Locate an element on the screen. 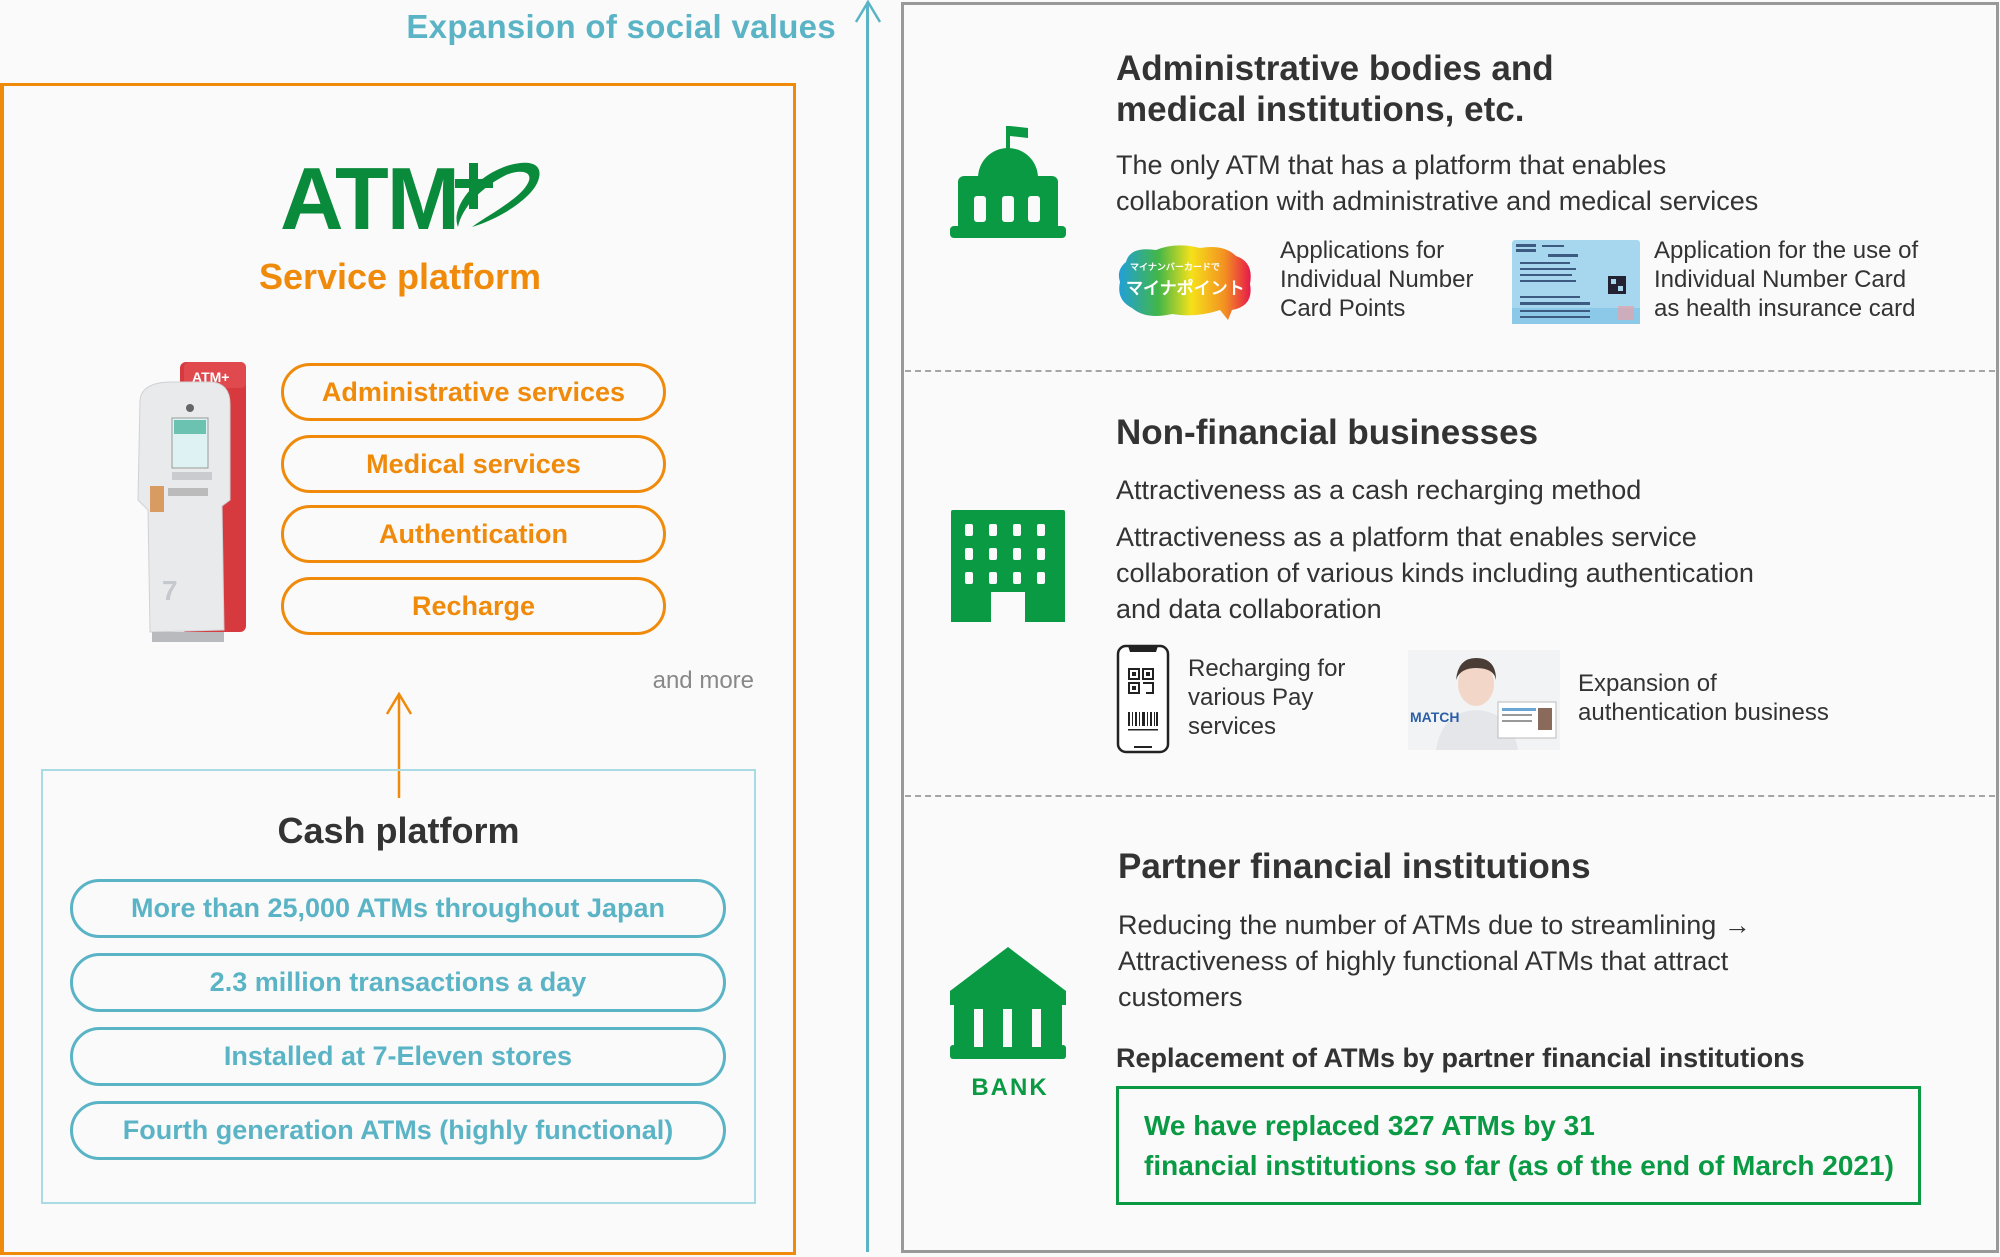 The image size is (2000, 1257). office-building-icon is located at coordinates (1008, 566).